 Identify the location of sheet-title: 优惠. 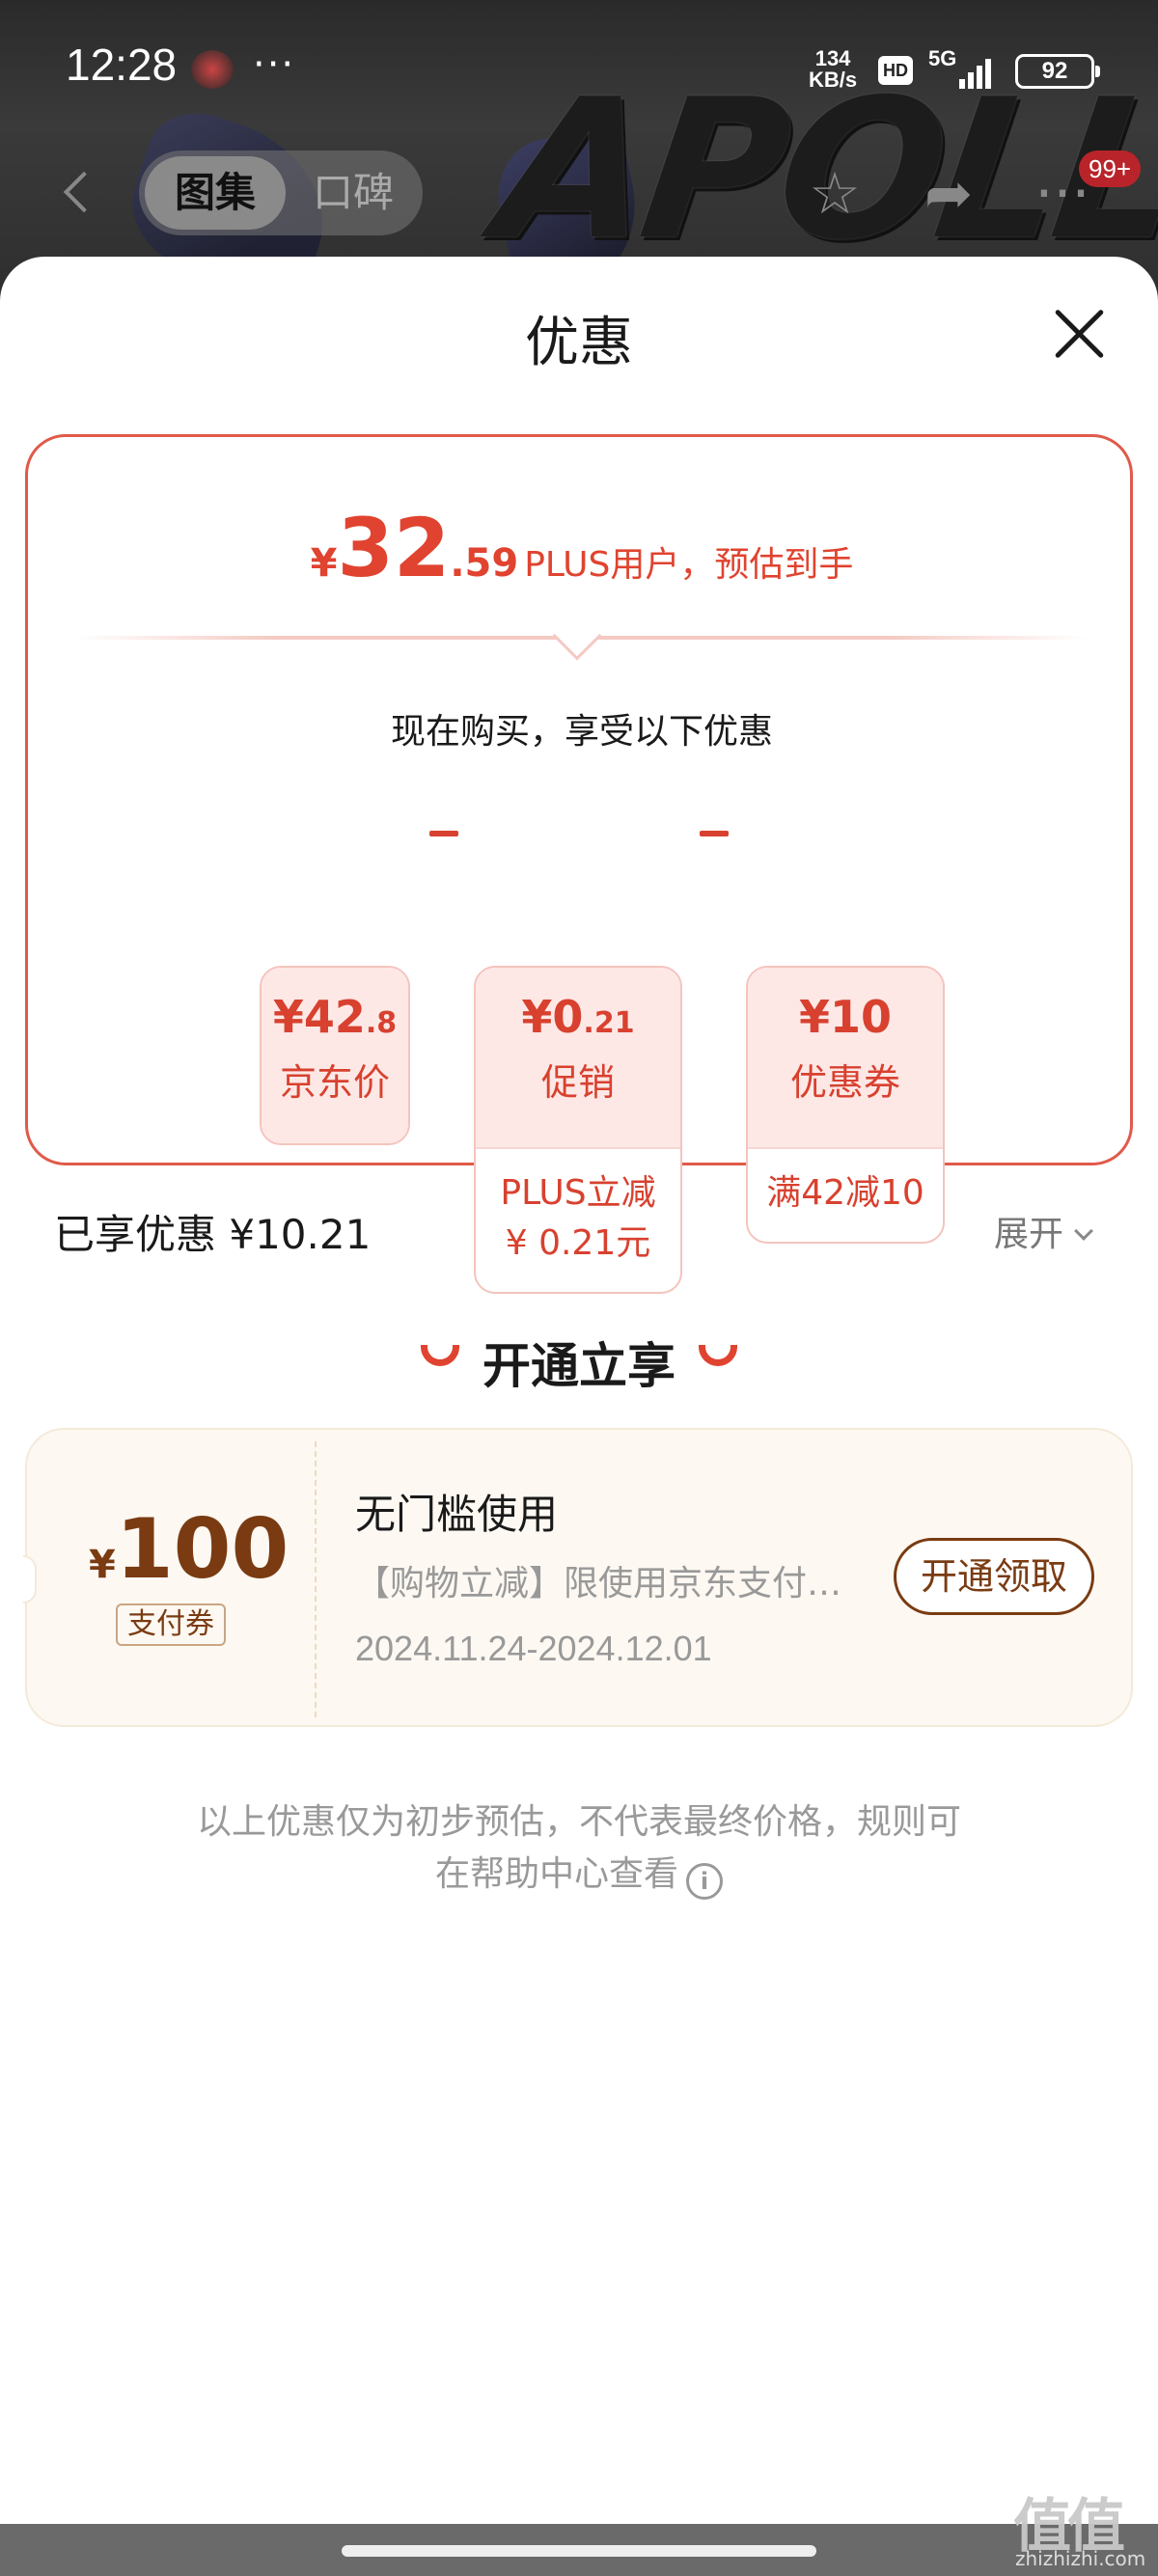
(579, 343).